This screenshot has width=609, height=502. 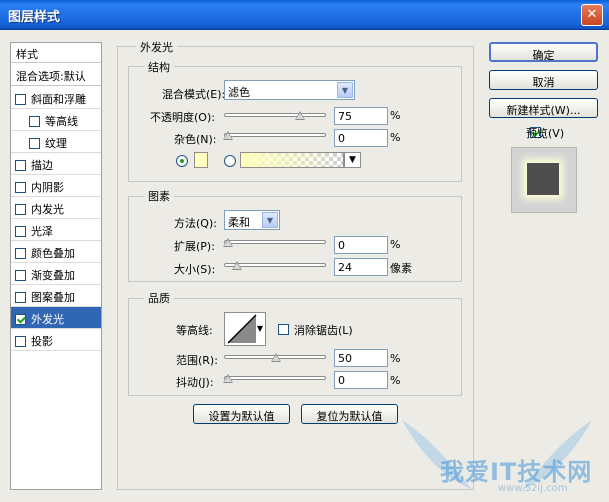 I want to click on spread-slider-thumb, so click(x=228, y=242).